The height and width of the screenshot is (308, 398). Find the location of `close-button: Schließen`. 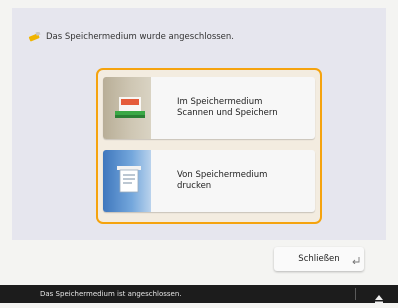

close-button: Schließen is located at coordinates (319, 259).